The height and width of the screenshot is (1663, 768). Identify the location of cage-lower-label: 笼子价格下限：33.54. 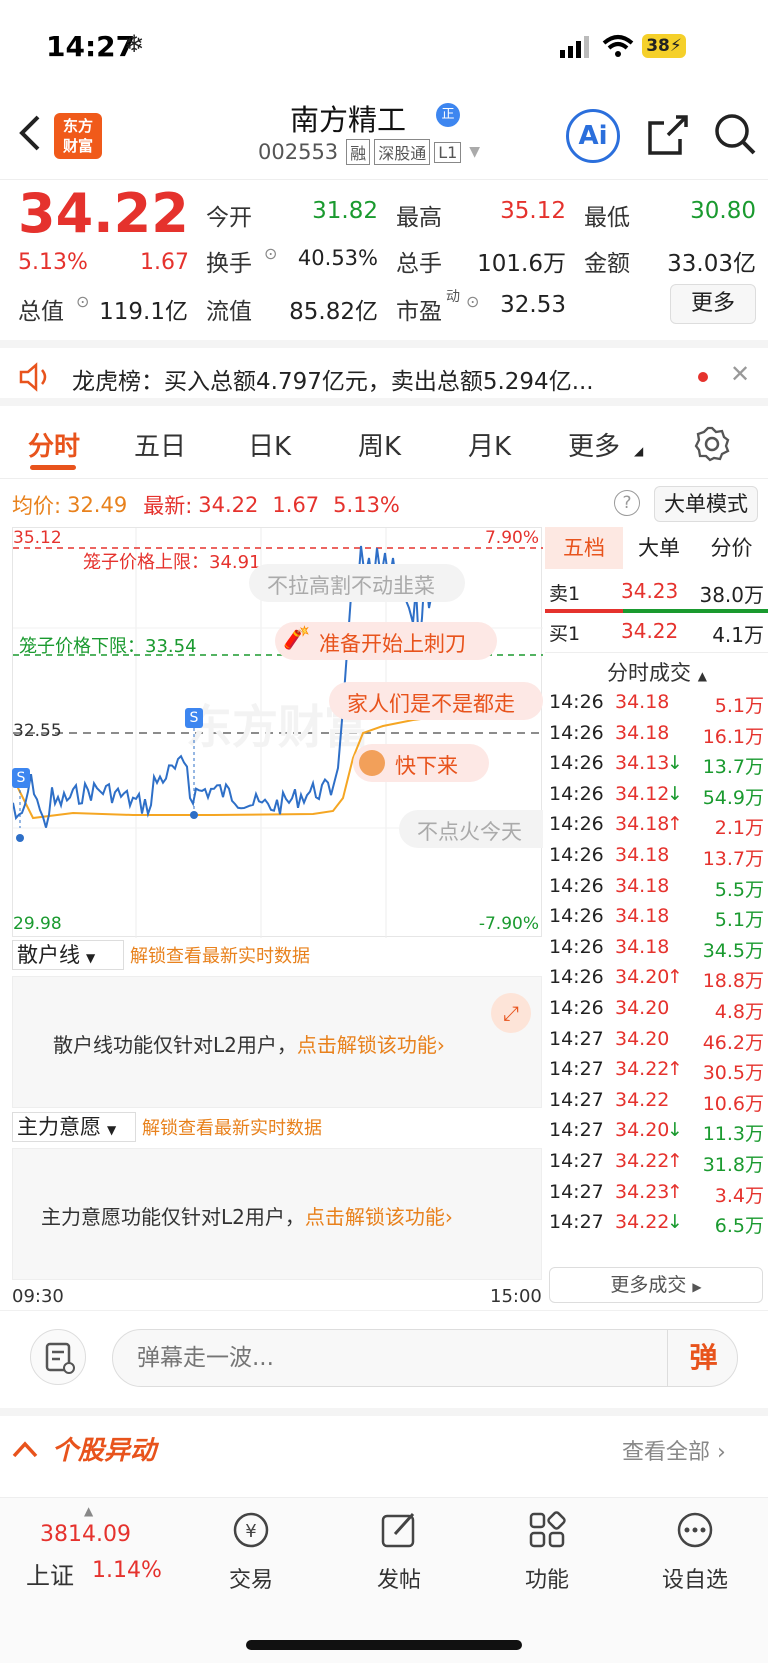
(108, 646).